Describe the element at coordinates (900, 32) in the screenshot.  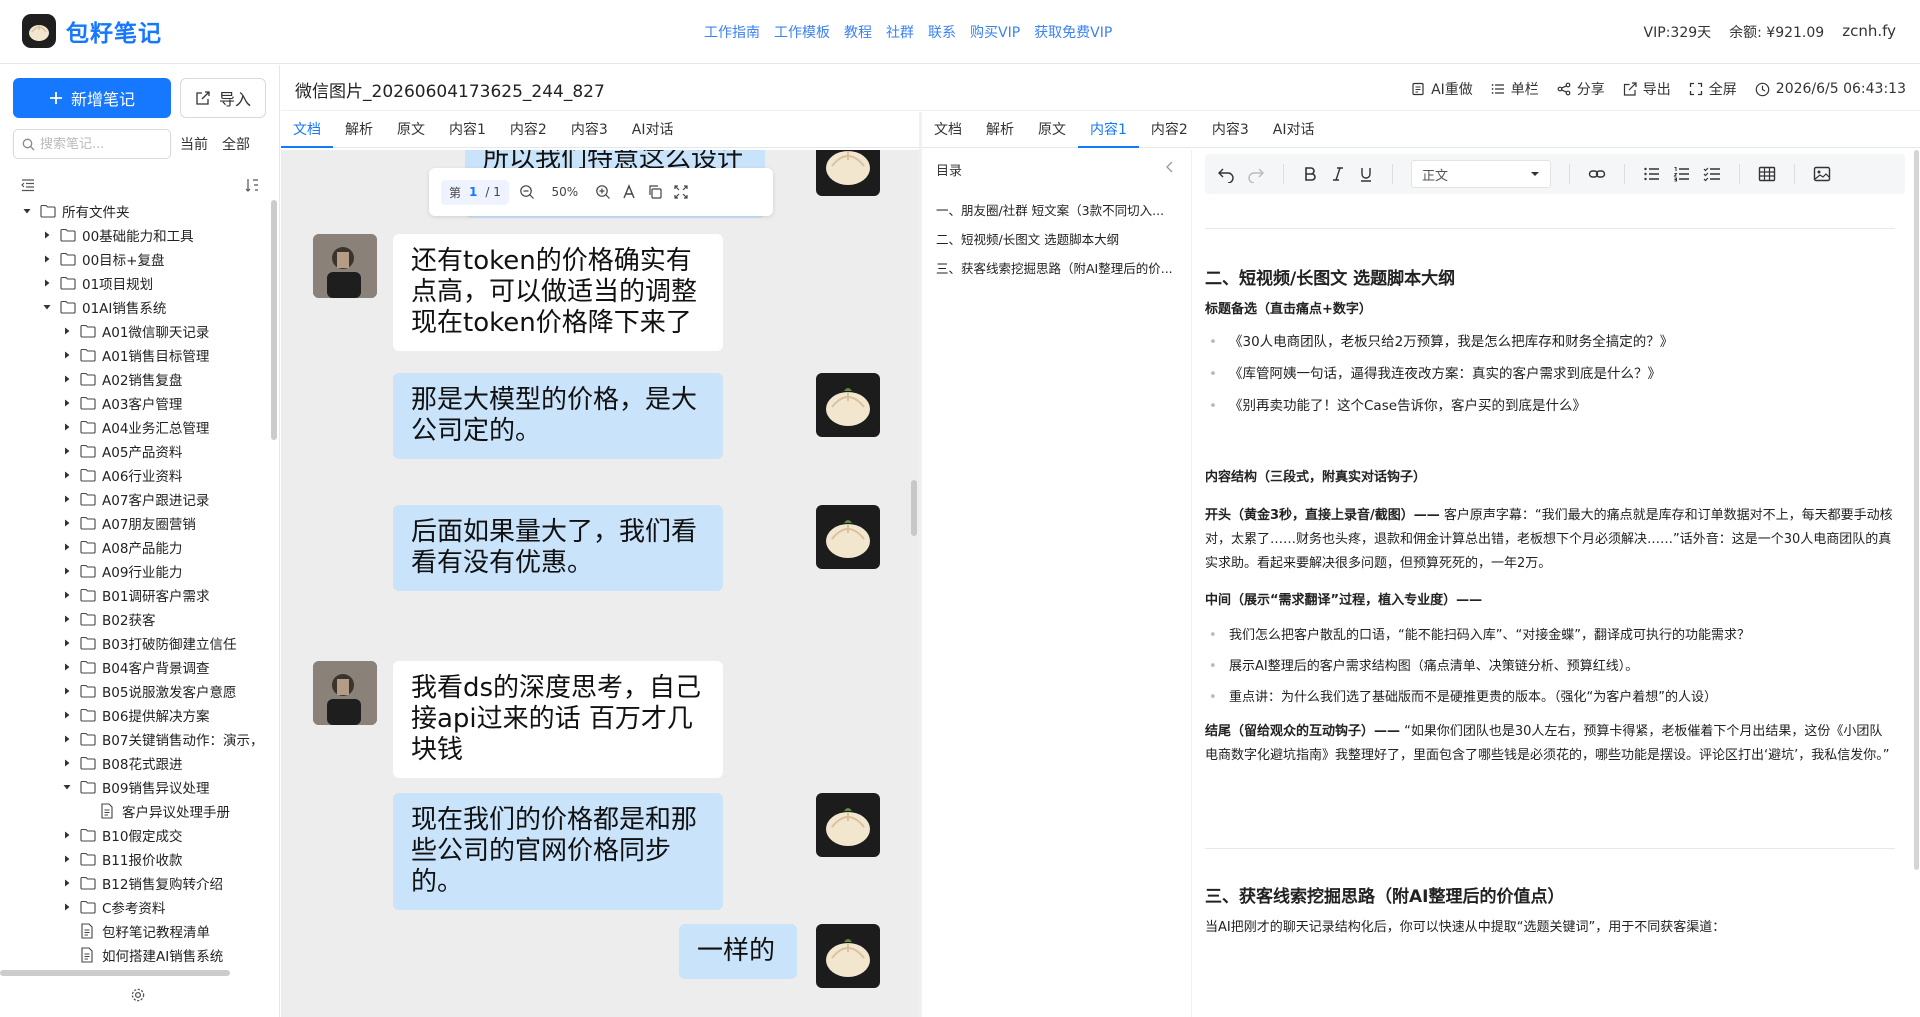
I see `nav-community: 社群` at that location.